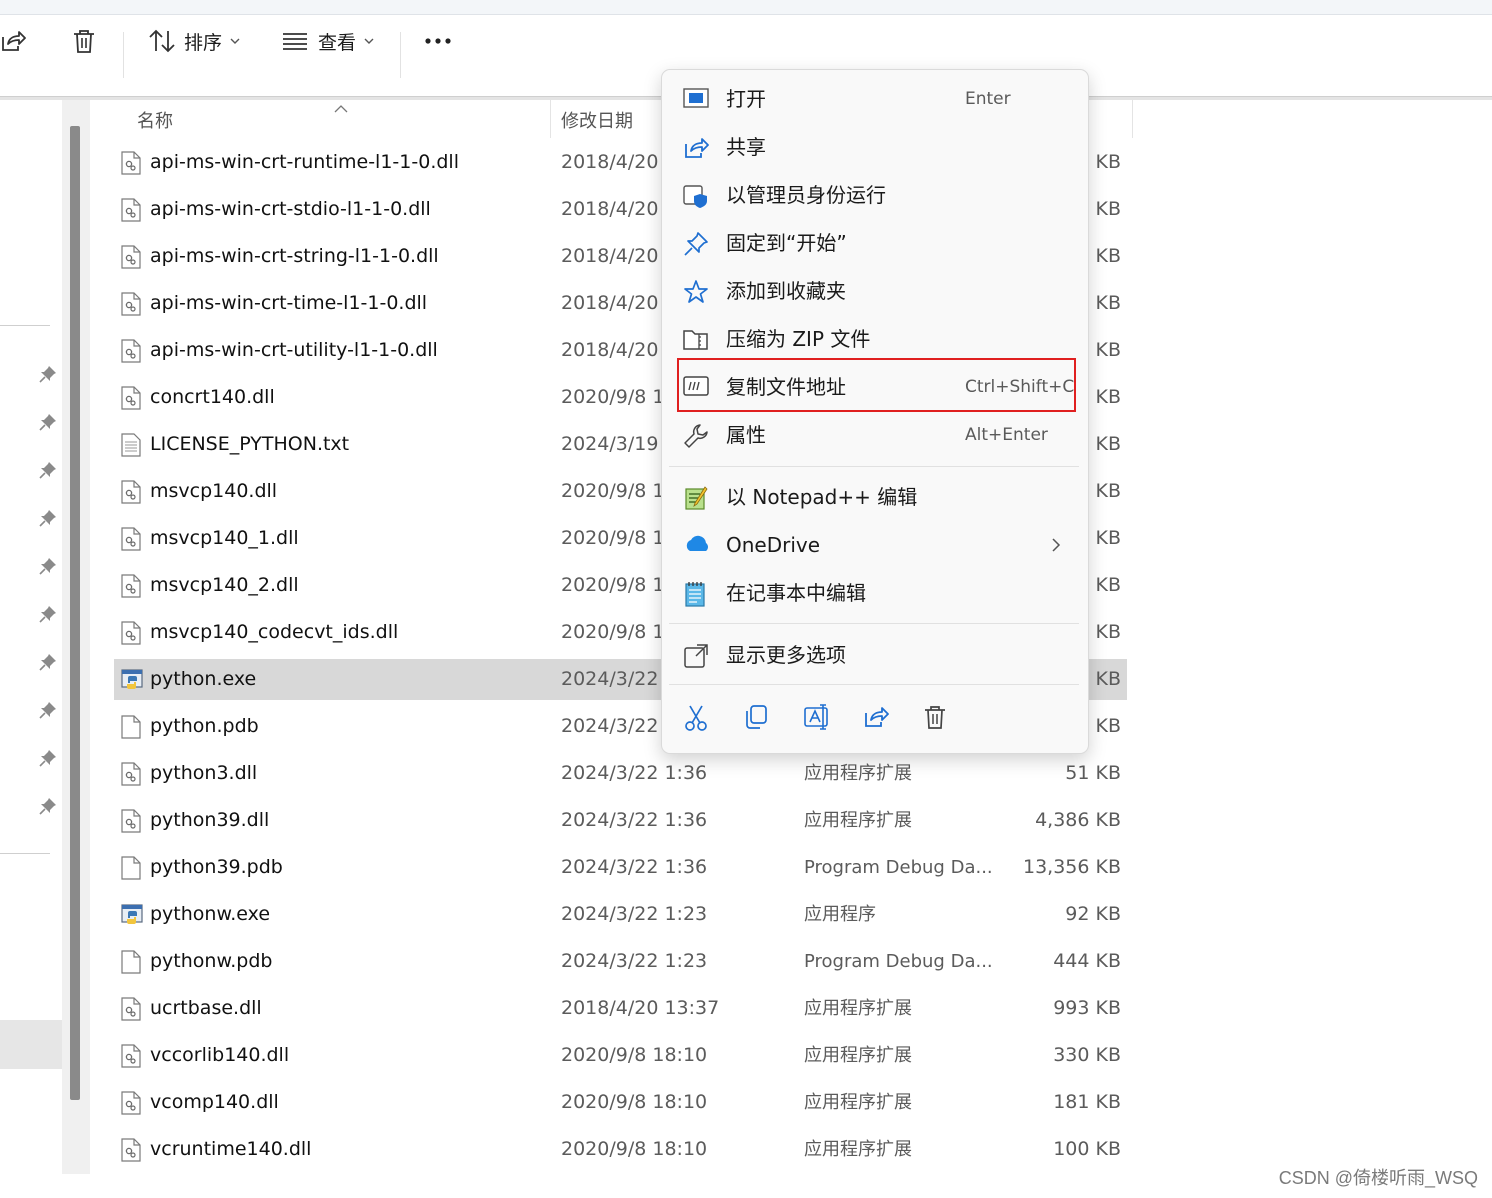  I want to click on file-size: 181 KB, so click(1087, 1102).